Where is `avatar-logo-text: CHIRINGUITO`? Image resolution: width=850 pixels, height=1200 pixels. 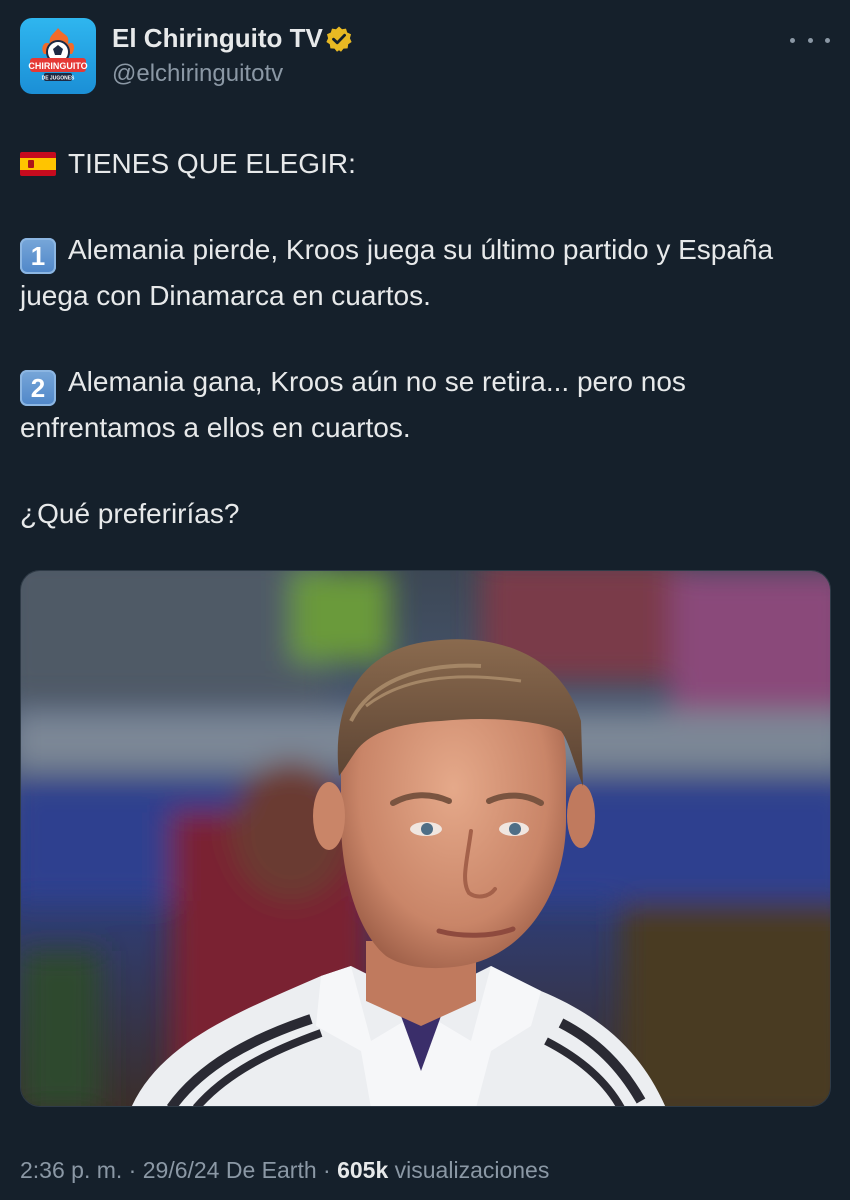
avatar-logo-text: CHIRINGUITO is located at coordinates (57, 66).